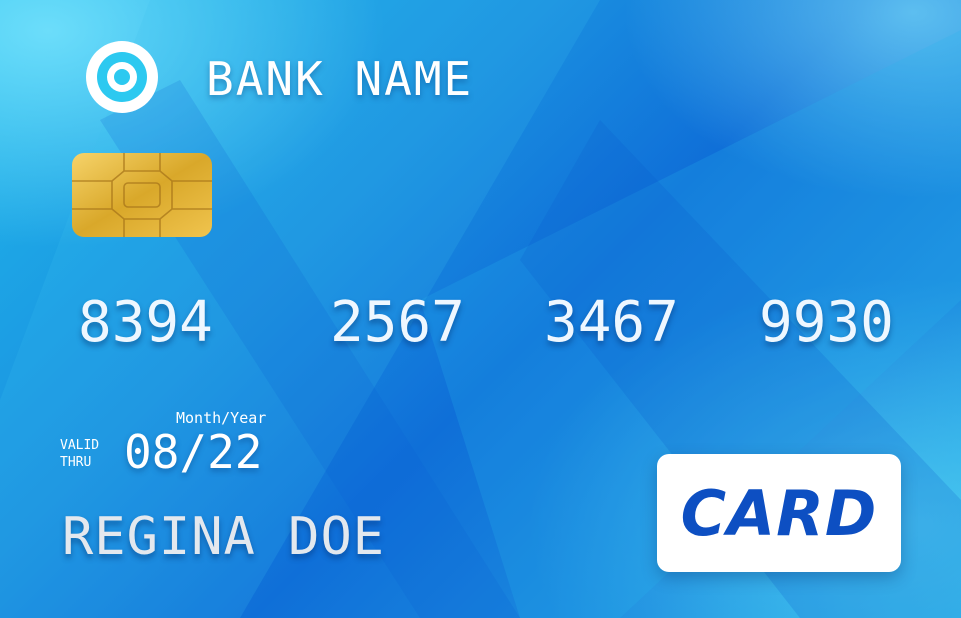 Image resolution: width=961 pixels, height=618 pixels. Describe the element at coordinates (142, 195) in the screenshot. I see `emv-chip-icon` at that location.